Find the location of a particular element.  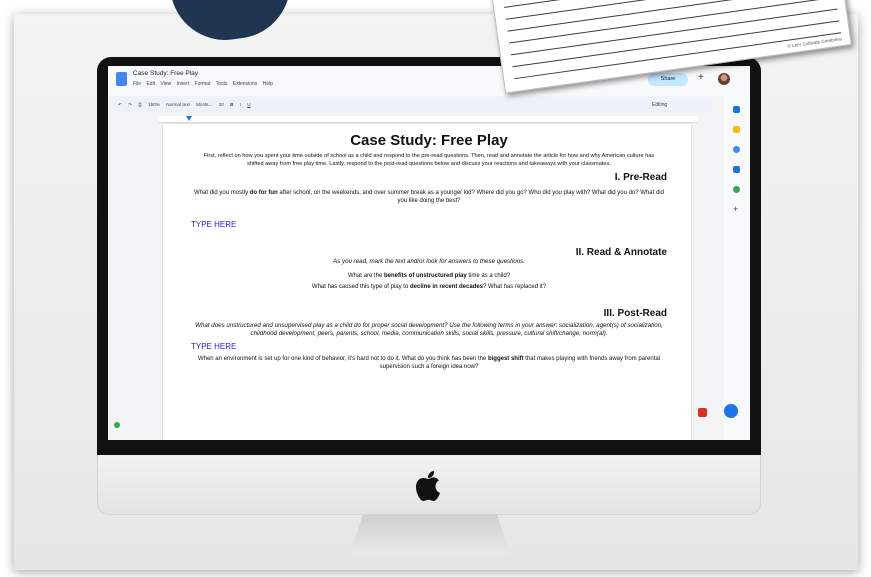

indent-marker is located at coordinates (189, 118).